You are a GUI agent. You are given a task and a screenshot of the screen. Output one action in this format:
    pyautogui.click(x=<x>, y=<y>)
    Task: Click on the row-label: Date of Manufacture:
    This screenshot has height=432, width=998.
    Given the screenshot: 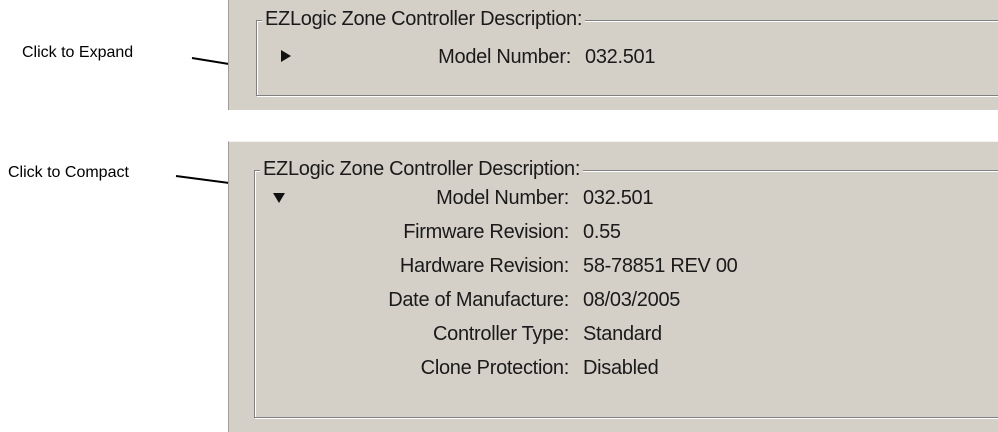 What is the action you would take?
    pyautogui.click(x=478, y=300)
    